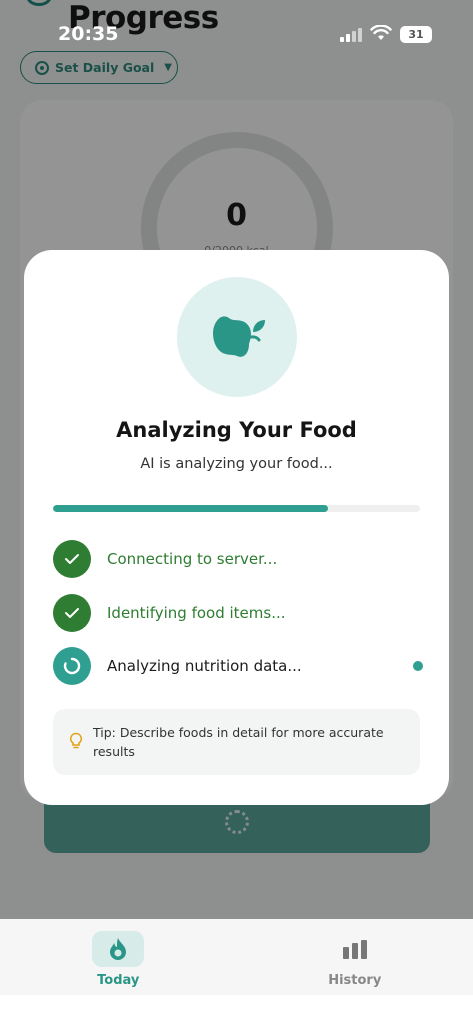  I want to click on apple-icon, so click(239, 336).